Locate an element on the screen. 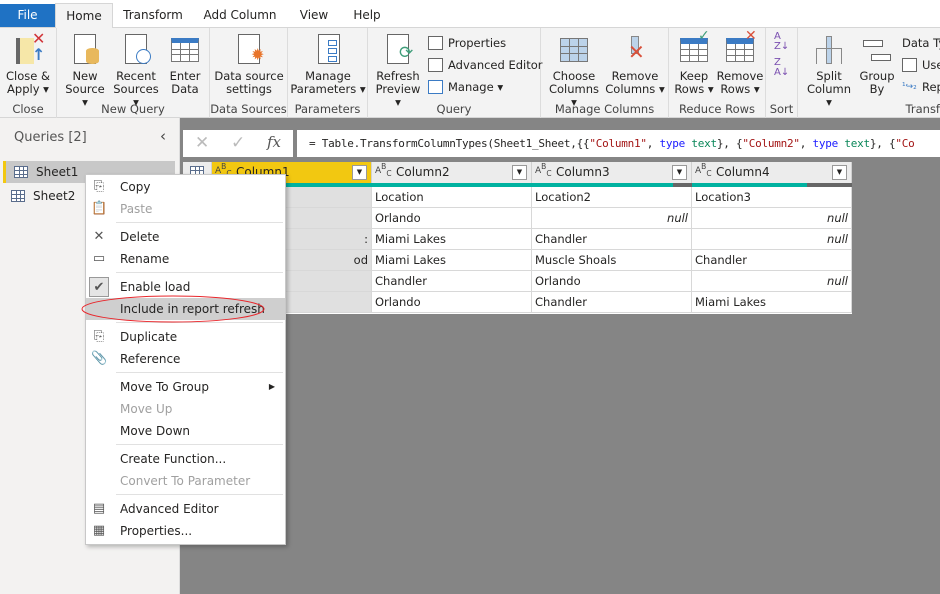 This screenshot has width=940, height=594. tab-help: Help is located at coordinates (367, 15).